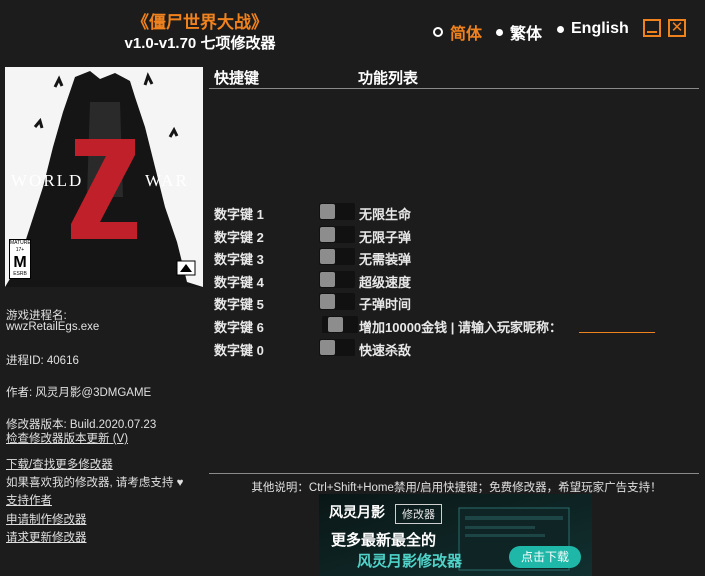  Describe the element at coordinates (385, 304) in the screenshot. I see `cheat-label: 子弹时间` at that location.